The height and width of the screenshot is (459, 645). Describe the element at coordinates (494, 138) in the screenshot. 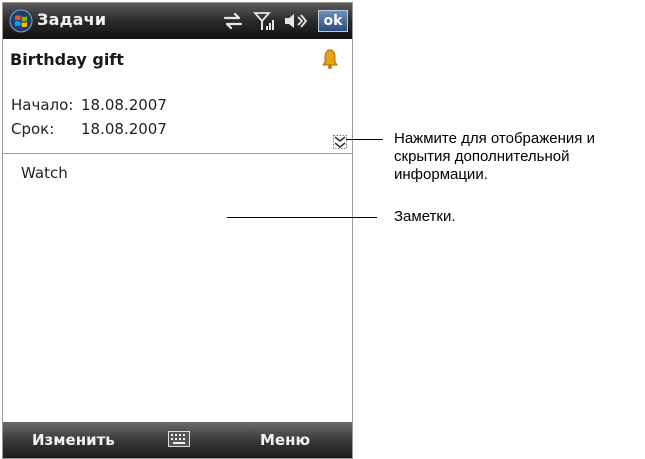

I see `callout-toggle-line-1: Нажмите для отображения и` at that location.